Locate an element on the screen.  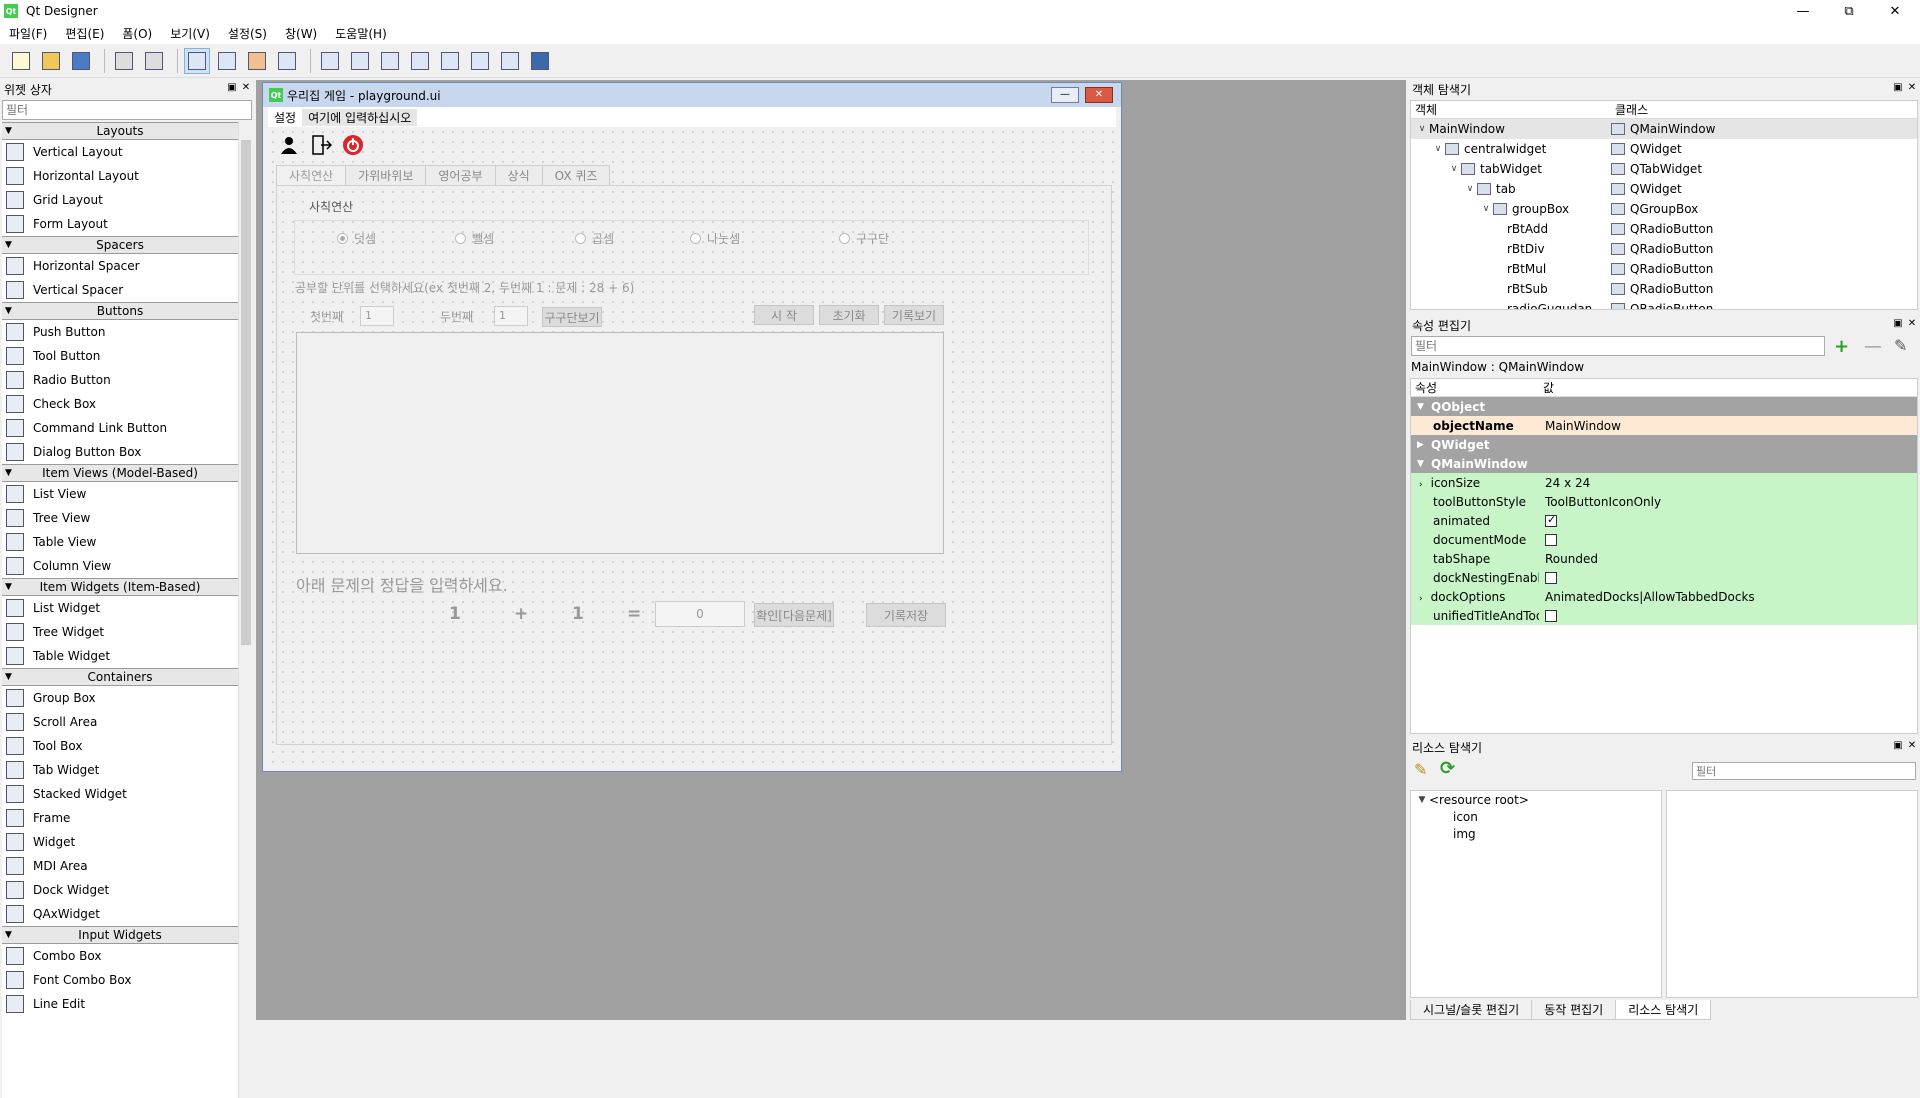
history-button: 기록보기 is located at coordinates (914, 315).